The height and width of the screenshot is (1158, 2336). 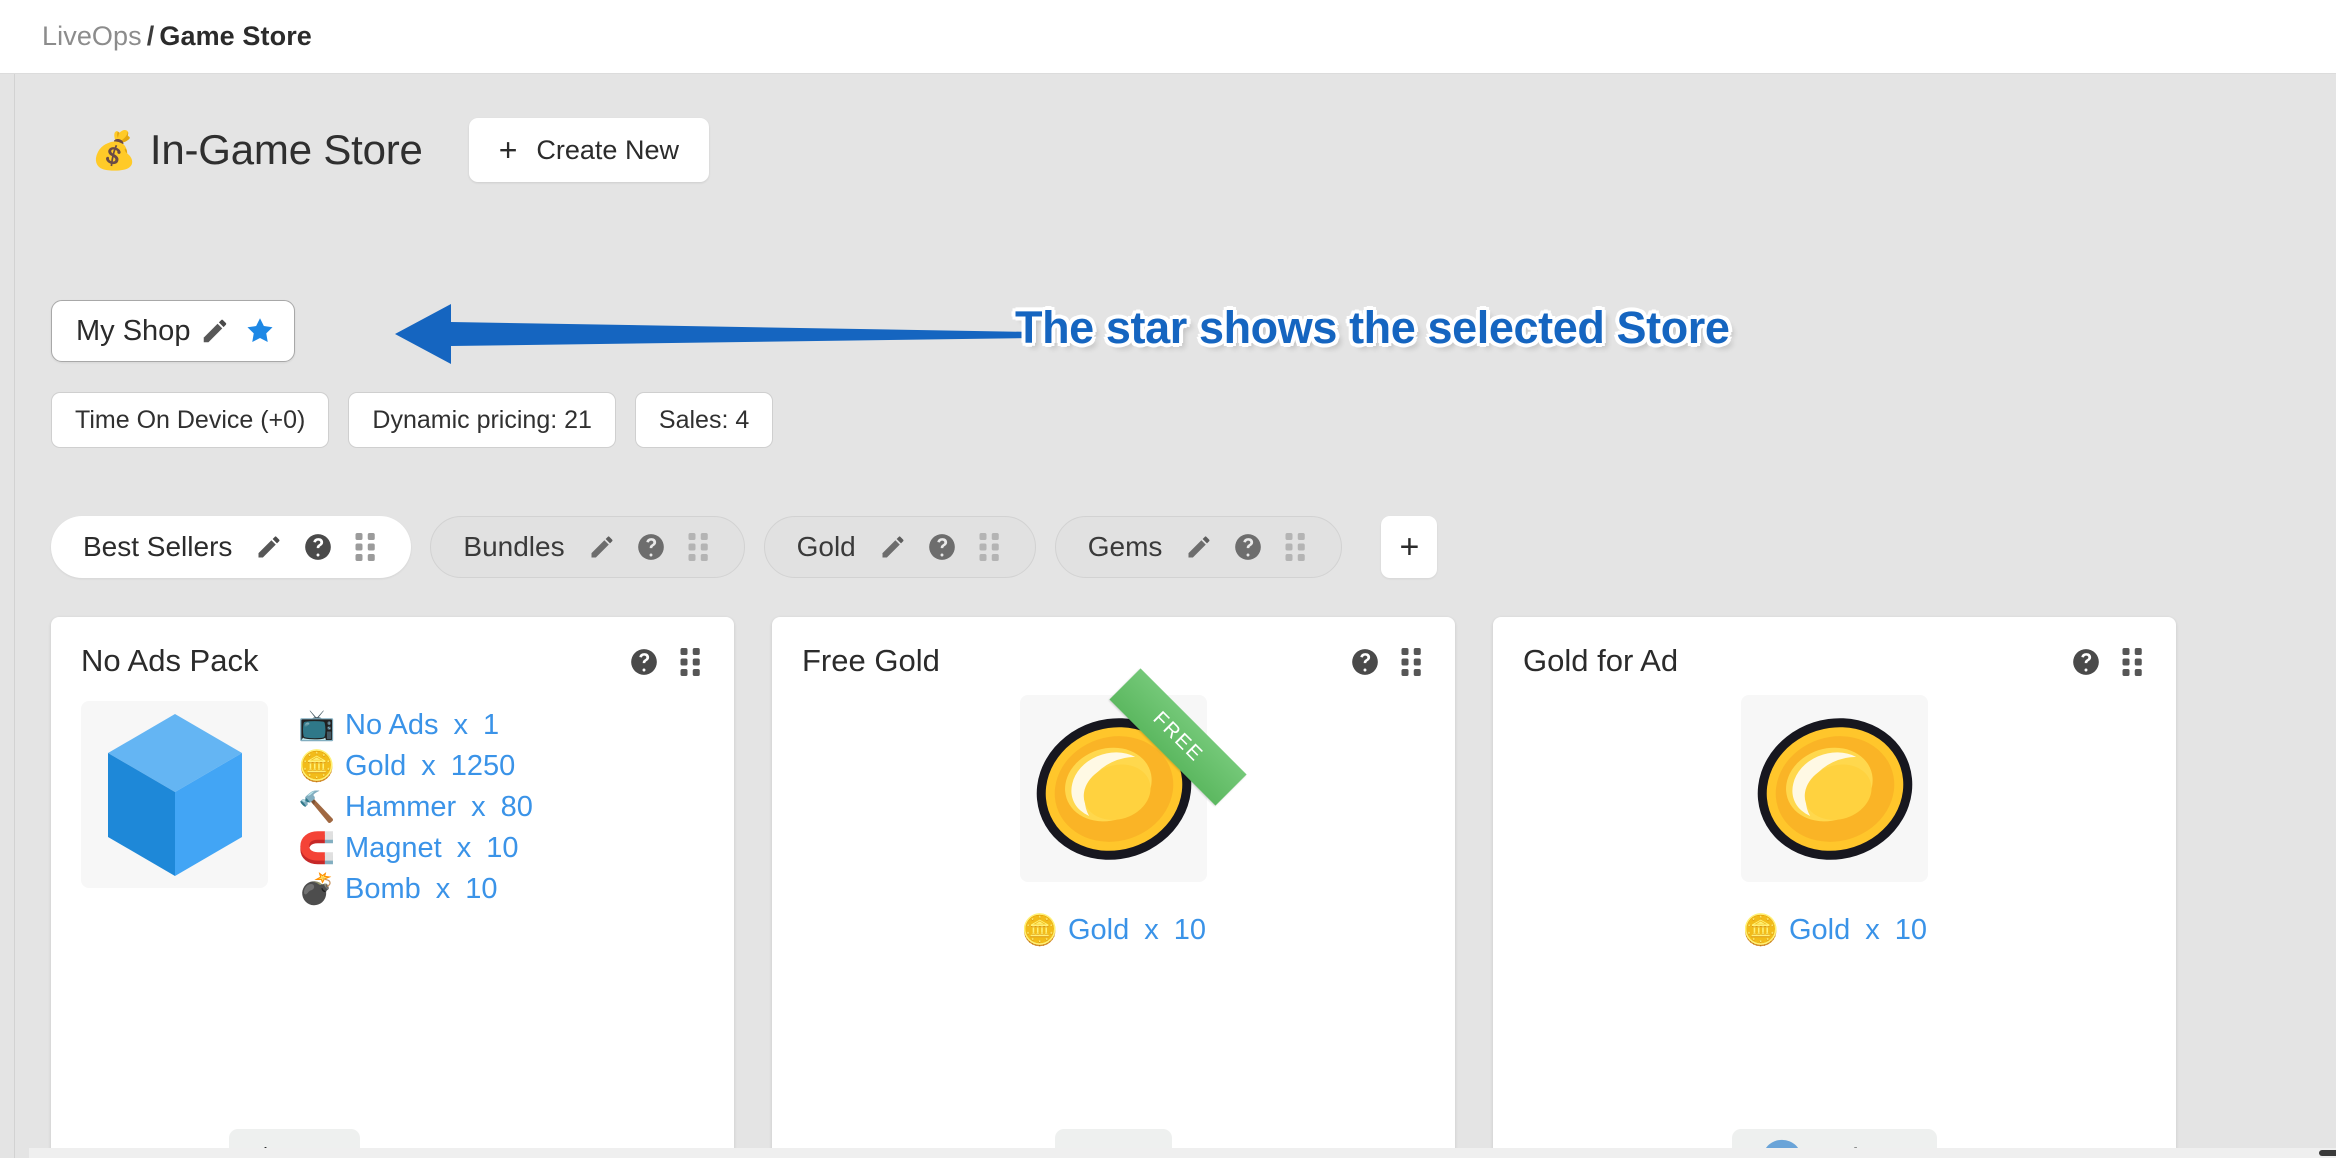 I want to click on tab-best-sellers: Best Sellers, so click(x=231, y=547).